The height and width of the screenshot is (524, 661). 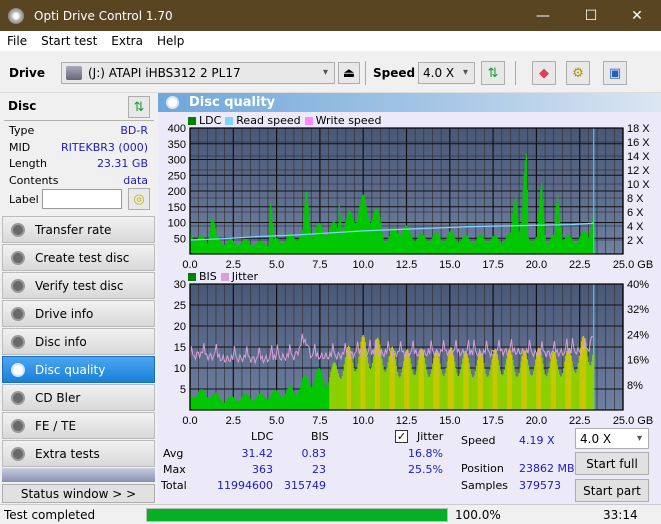 I want to click on disc-header-label: Disc, so click(x=22, y=106).